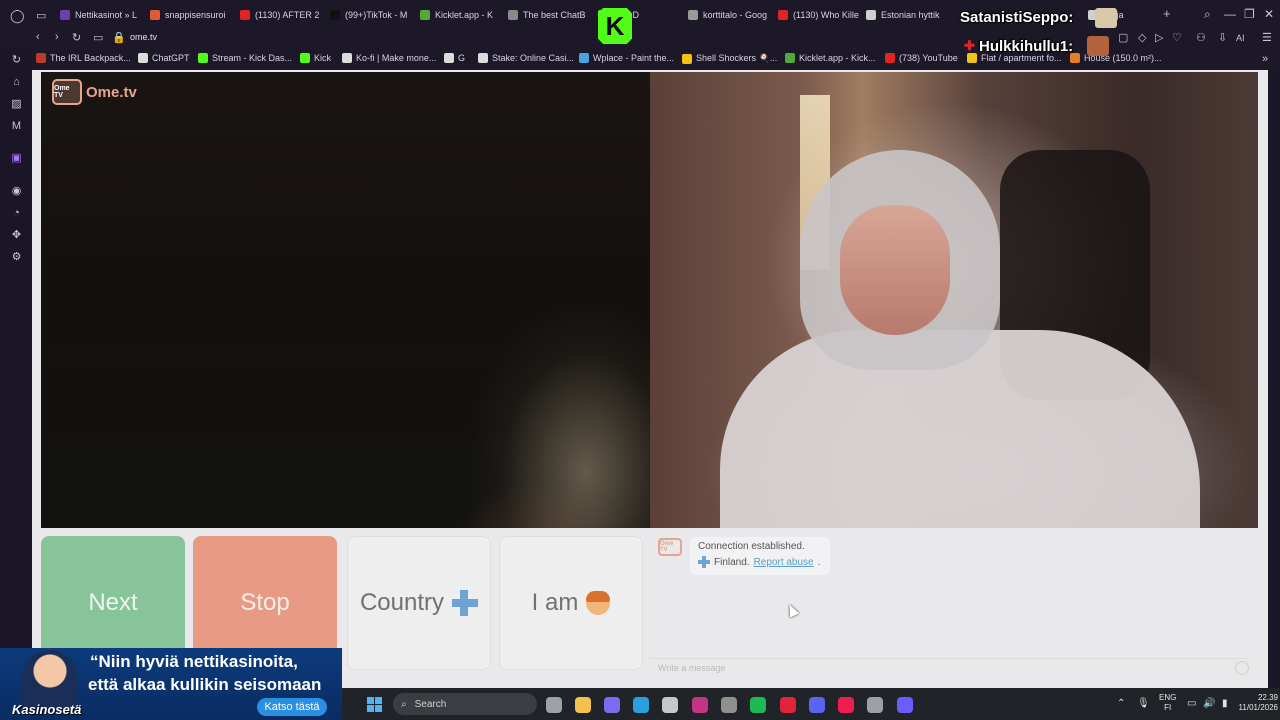 This screenshot has height=720, width=1280. Describe the element at coordinates (376, 15) in the screenshot. I see `tab-label: (99+)TikTok - M` at that location.